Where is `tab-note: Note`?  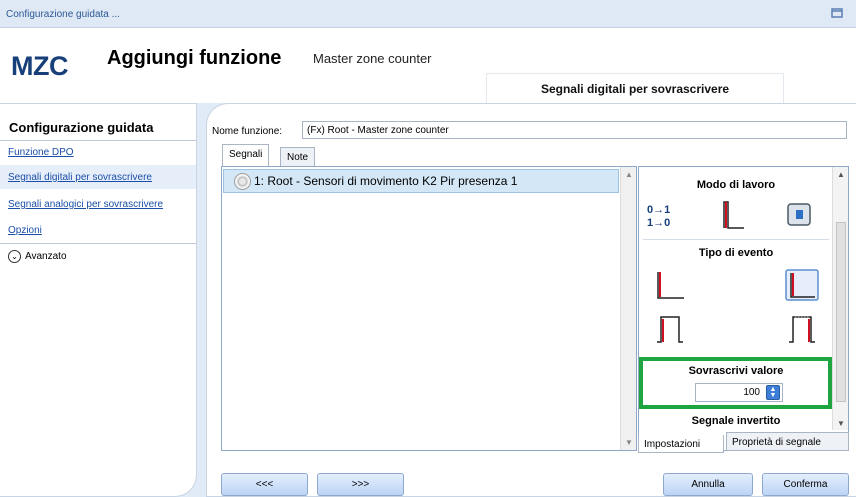 tab-note: Note is located at coordinates (298, 157).